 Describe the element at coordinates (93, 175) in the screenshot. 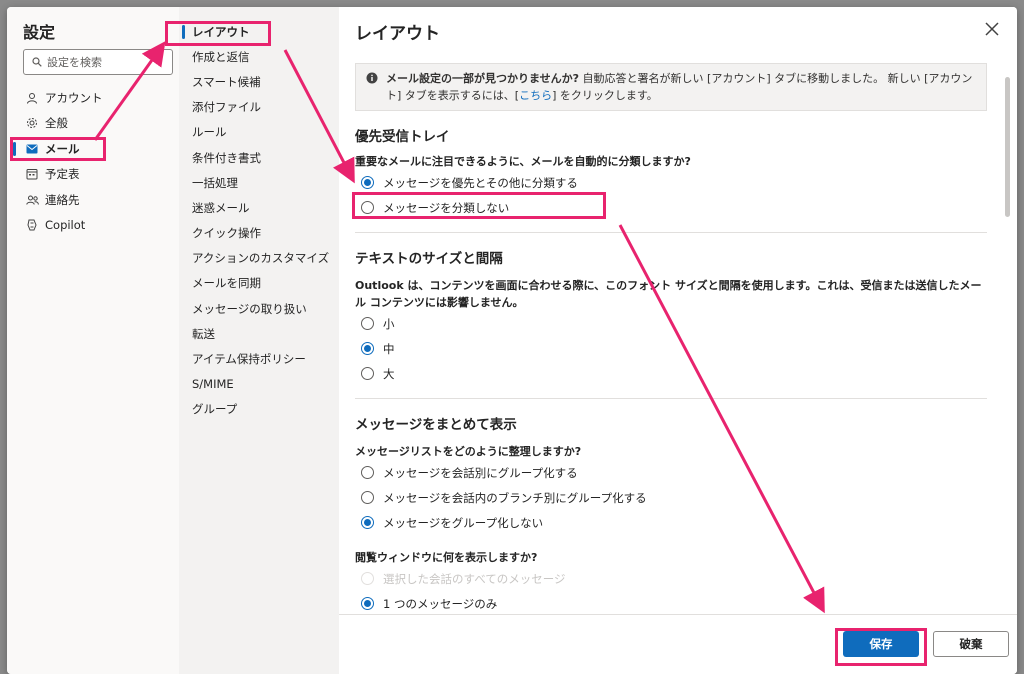

I see `category-calendar: 予定表` at that location.